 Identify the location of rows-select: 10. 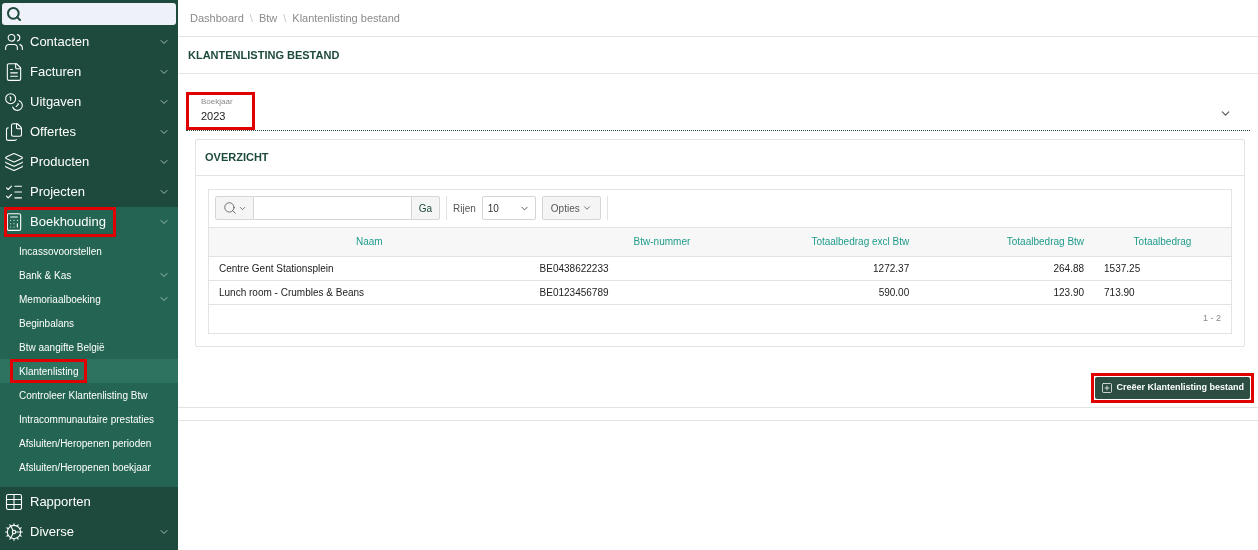
(508, 208).